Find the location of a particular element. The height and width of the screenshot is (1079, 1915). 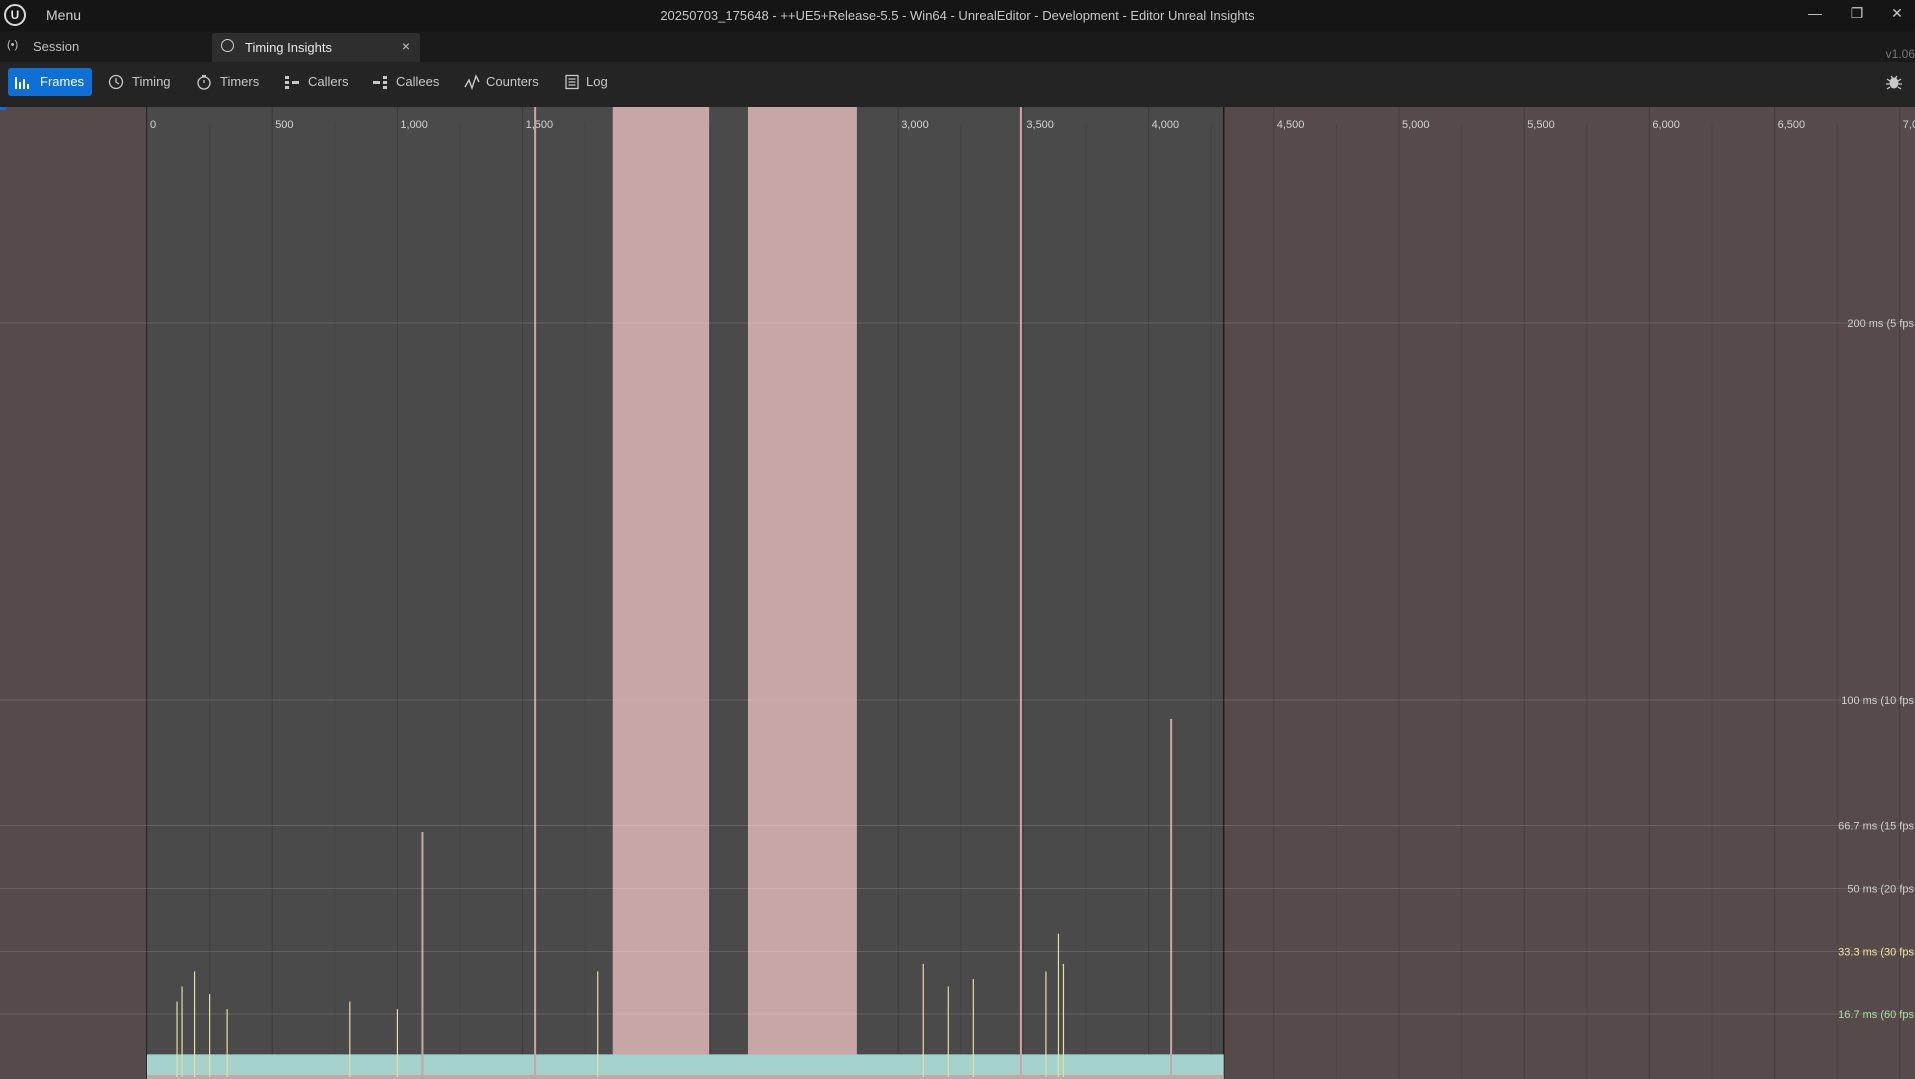

log-icon is located at coordinates (572, 82).